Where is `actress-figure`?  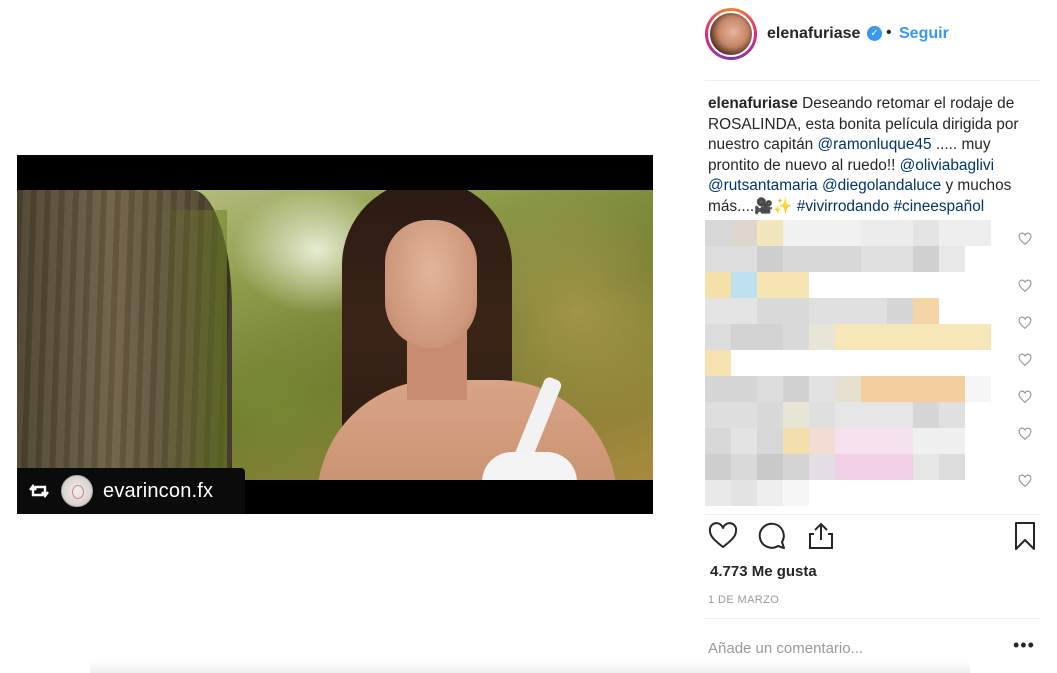 actress-figure is located at coordinates (457, 335).